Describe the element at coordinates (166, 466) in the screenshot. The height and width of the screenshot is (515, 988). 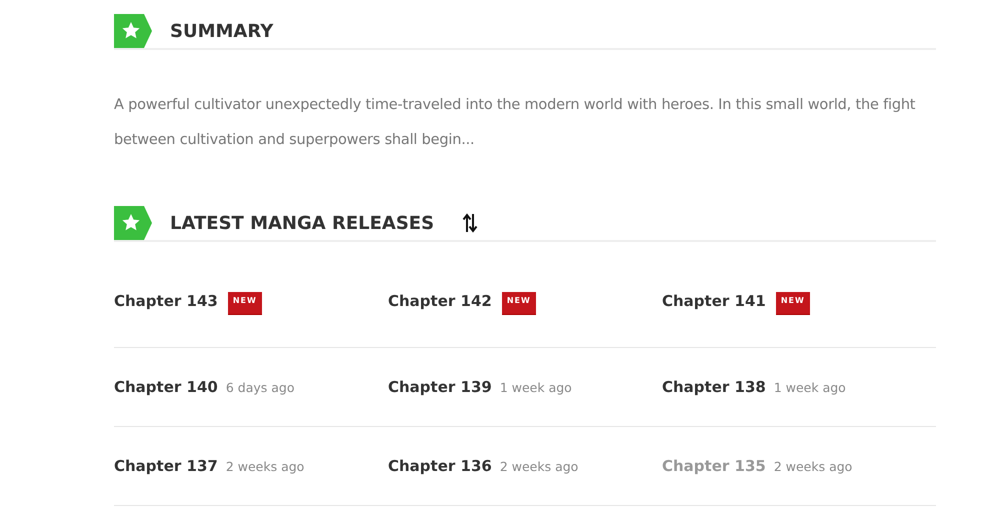
I see `chapter-link: Chapter 137` at that location.